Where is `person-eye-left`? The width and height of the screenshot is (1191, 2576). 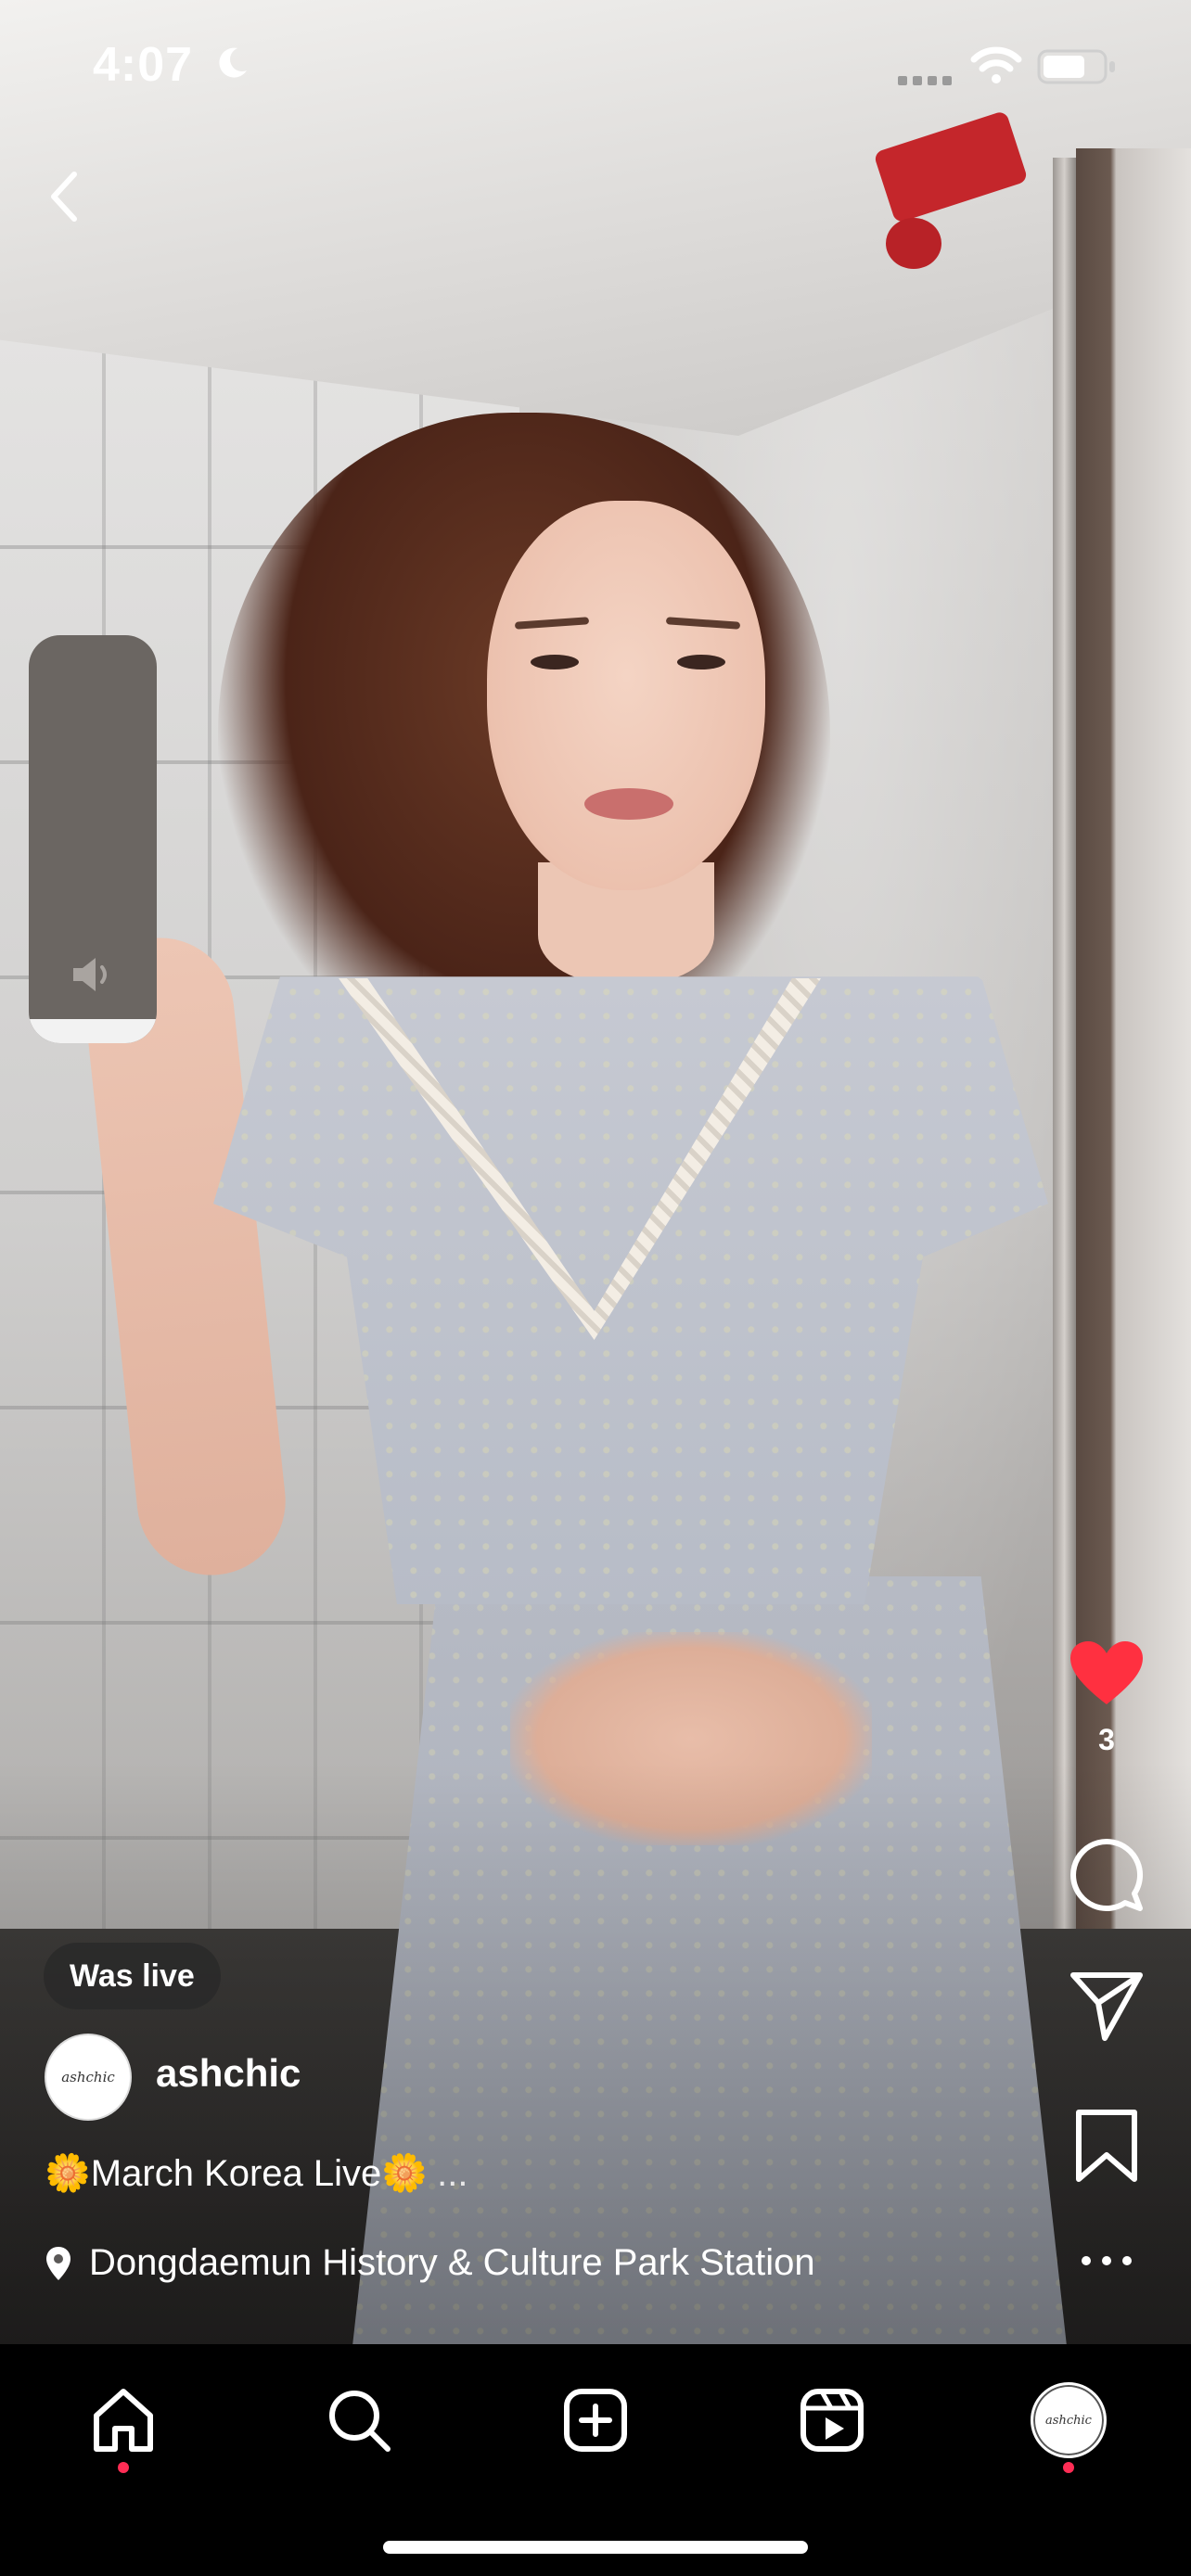
person-eye-left is located at coordinates (555, 662).